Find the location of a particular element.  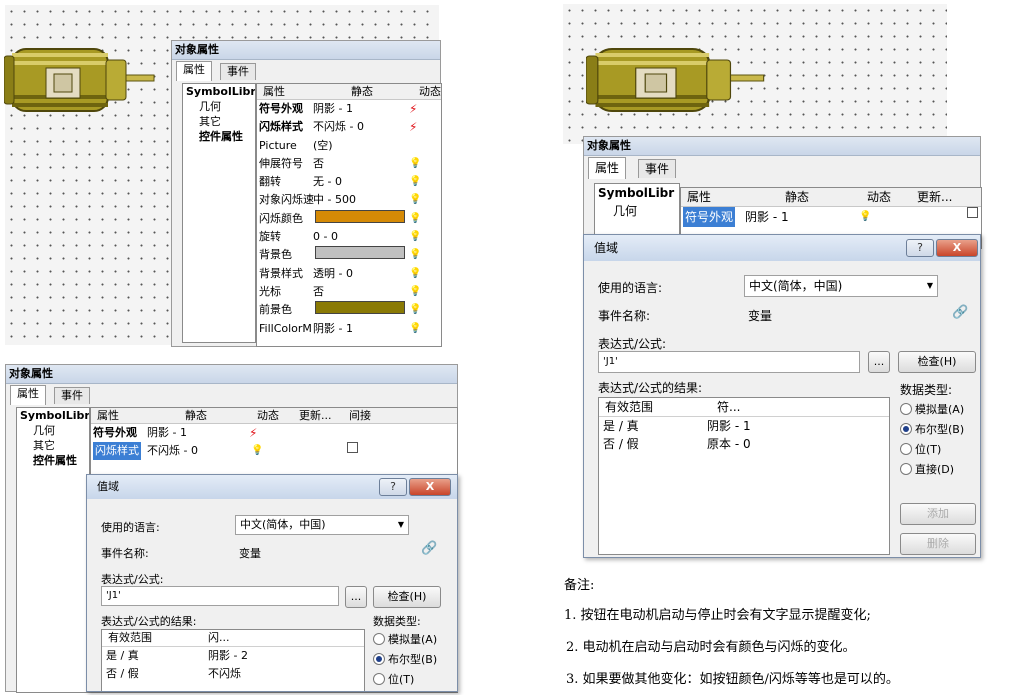

result-row: 否 / 假 原本 - 0 is located at coordinates (744, 444).